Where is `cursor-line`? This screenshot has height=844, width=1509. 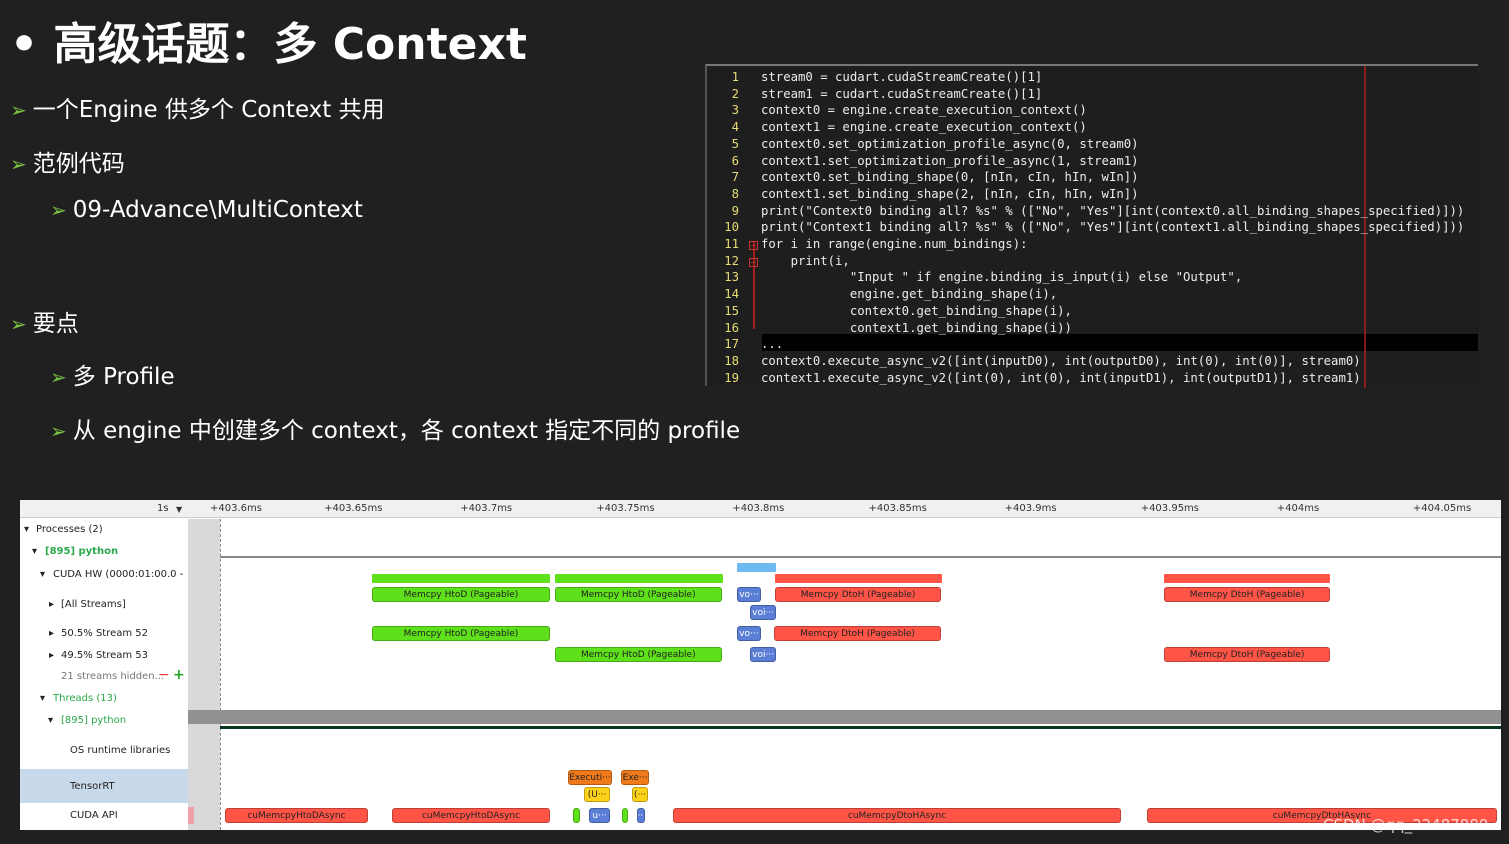 cursor-line is located at coordinates (220, 674).